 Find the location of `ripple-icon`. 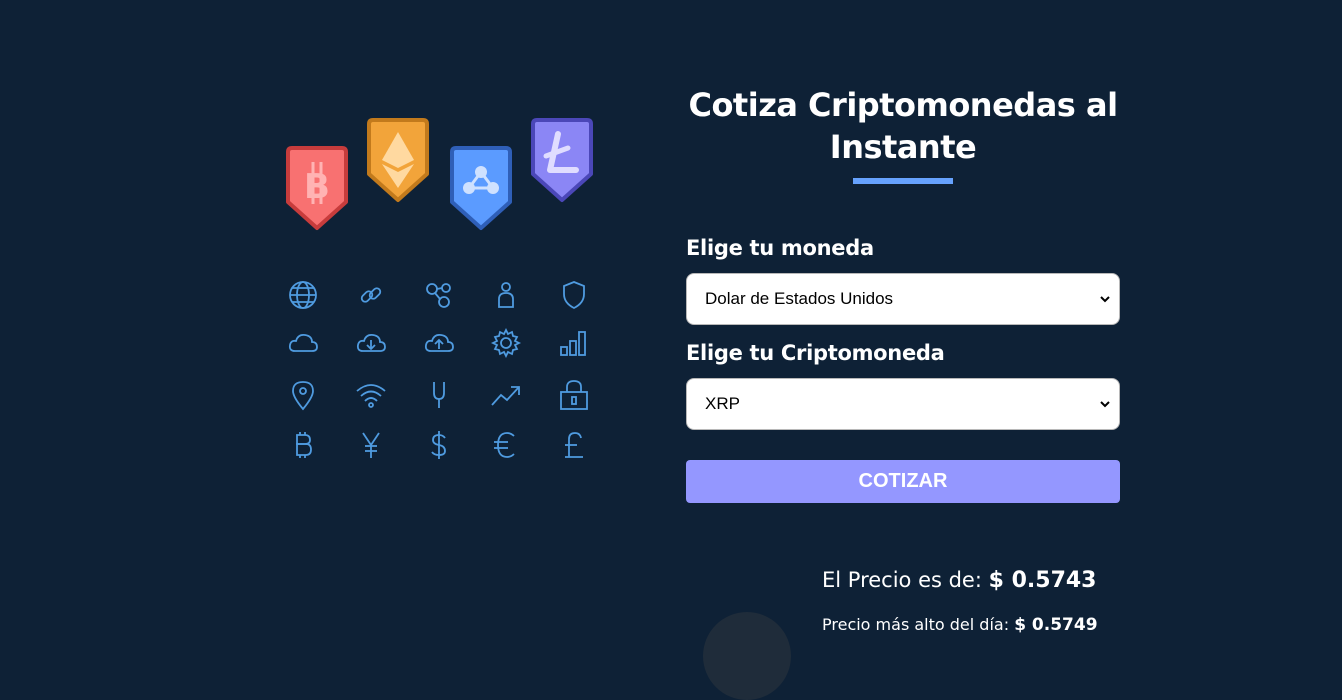

ripple-icon is located at coordinates (481, 188).